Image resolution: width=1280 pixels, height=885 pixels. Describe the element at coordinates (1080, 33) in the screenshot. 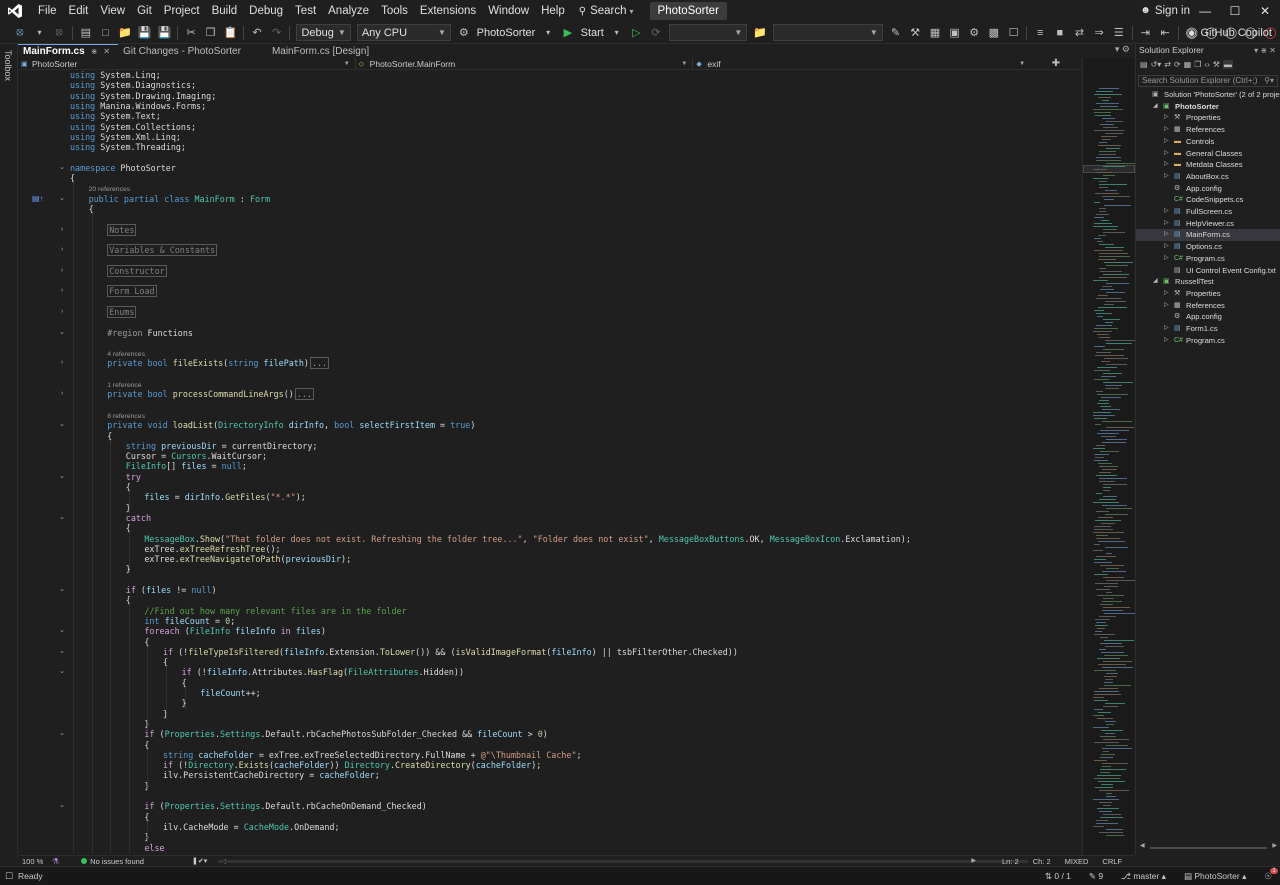

I see `format-icon-3: ⇄` at that location.